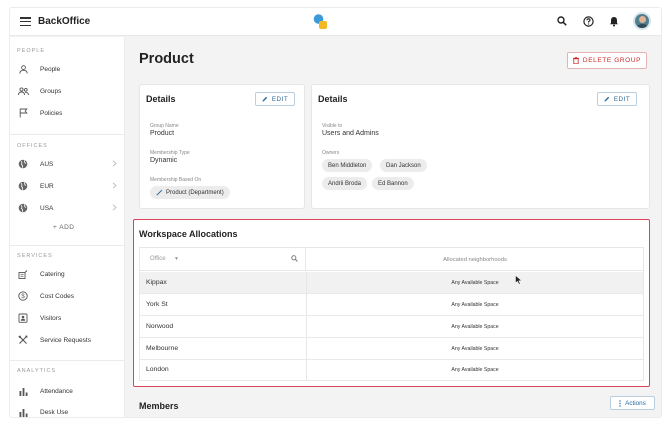  What do you see at coordinates (37, 371) in the screenshot?
I see `section-title-analytics: ANALYTICS` at bounding box center [37, 371].